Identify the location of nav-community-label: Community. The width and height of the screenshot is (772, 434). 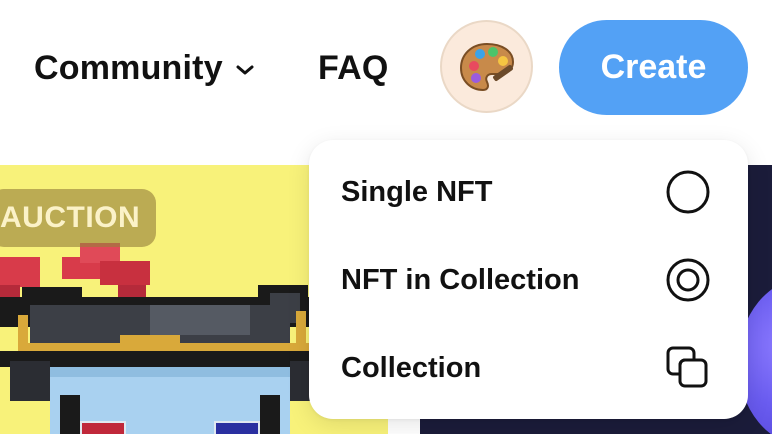
(128, 67).